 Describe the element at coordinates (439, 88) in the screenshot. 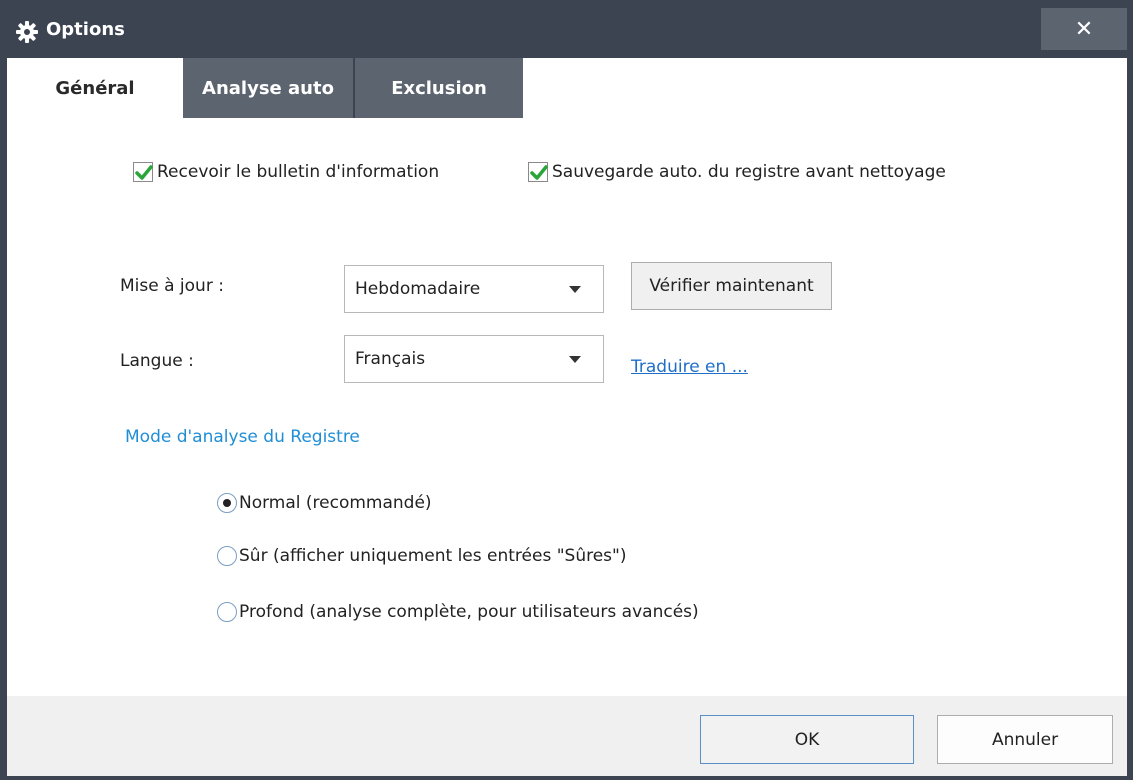

I see `tab-exclusion: Exclusion` at that location.